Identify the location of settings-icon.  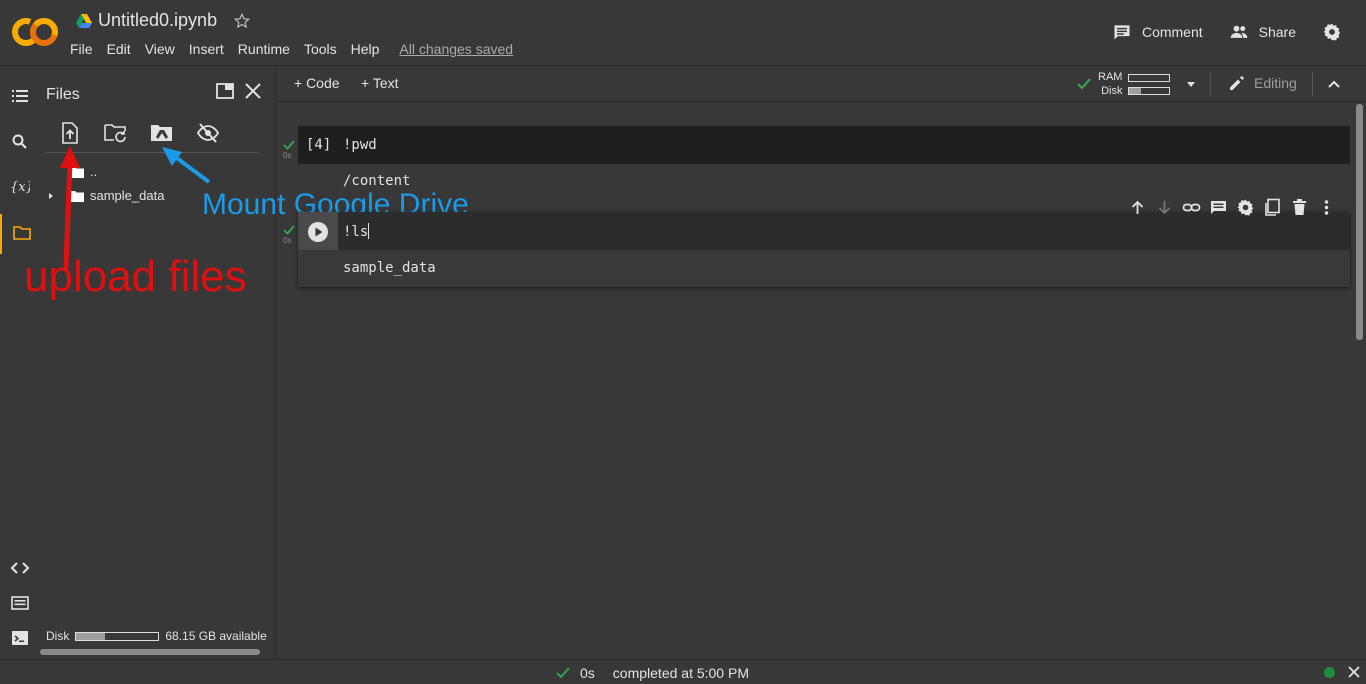
(1332, 32).